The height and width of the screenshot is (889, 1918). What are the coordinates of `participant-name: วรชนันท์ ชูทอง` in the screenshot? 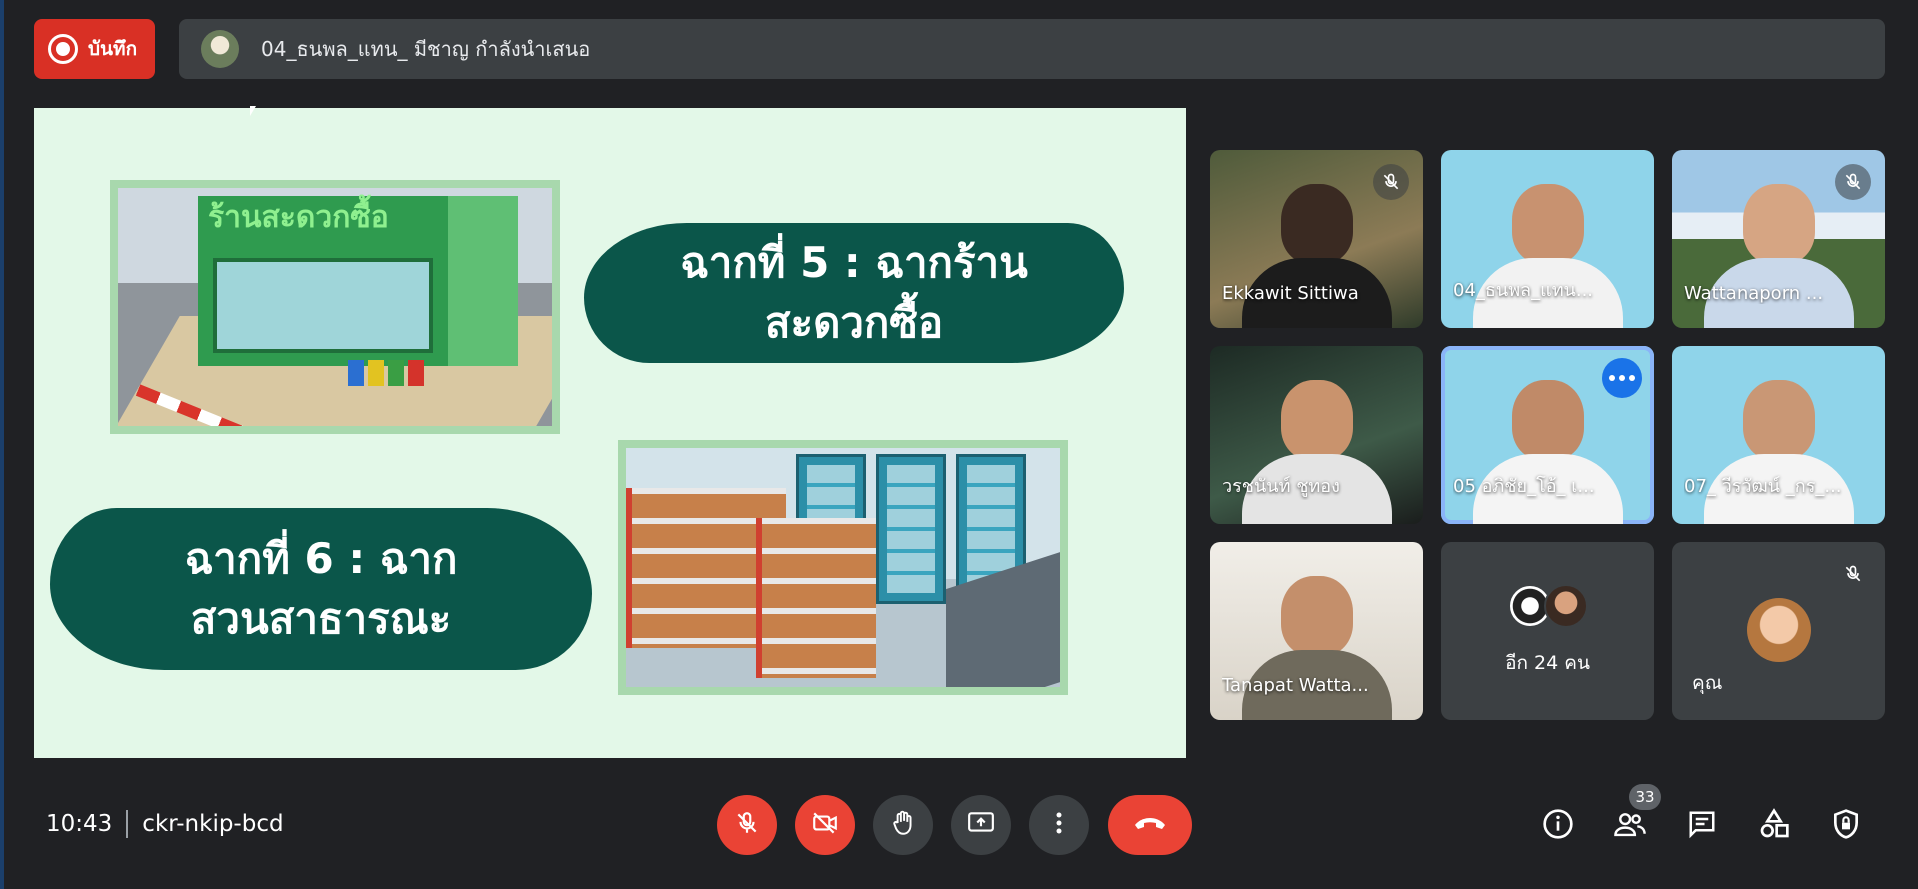 It's located at (1281, 486).